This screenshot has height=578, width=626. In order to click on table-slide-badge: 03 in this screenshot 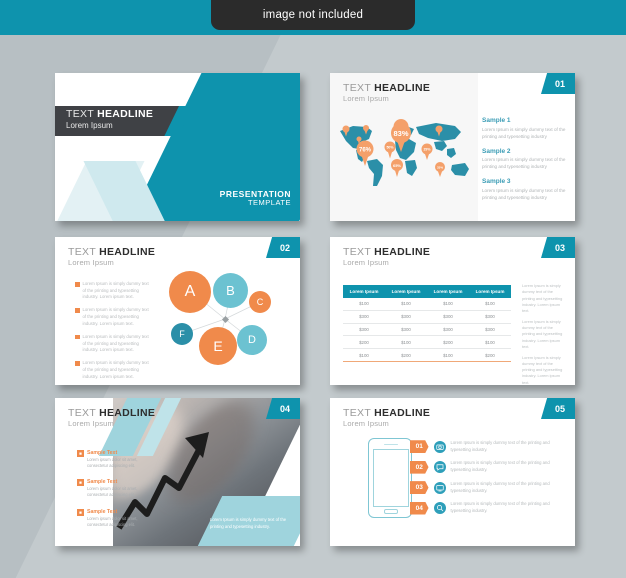, I will do `click(558, 247)`.